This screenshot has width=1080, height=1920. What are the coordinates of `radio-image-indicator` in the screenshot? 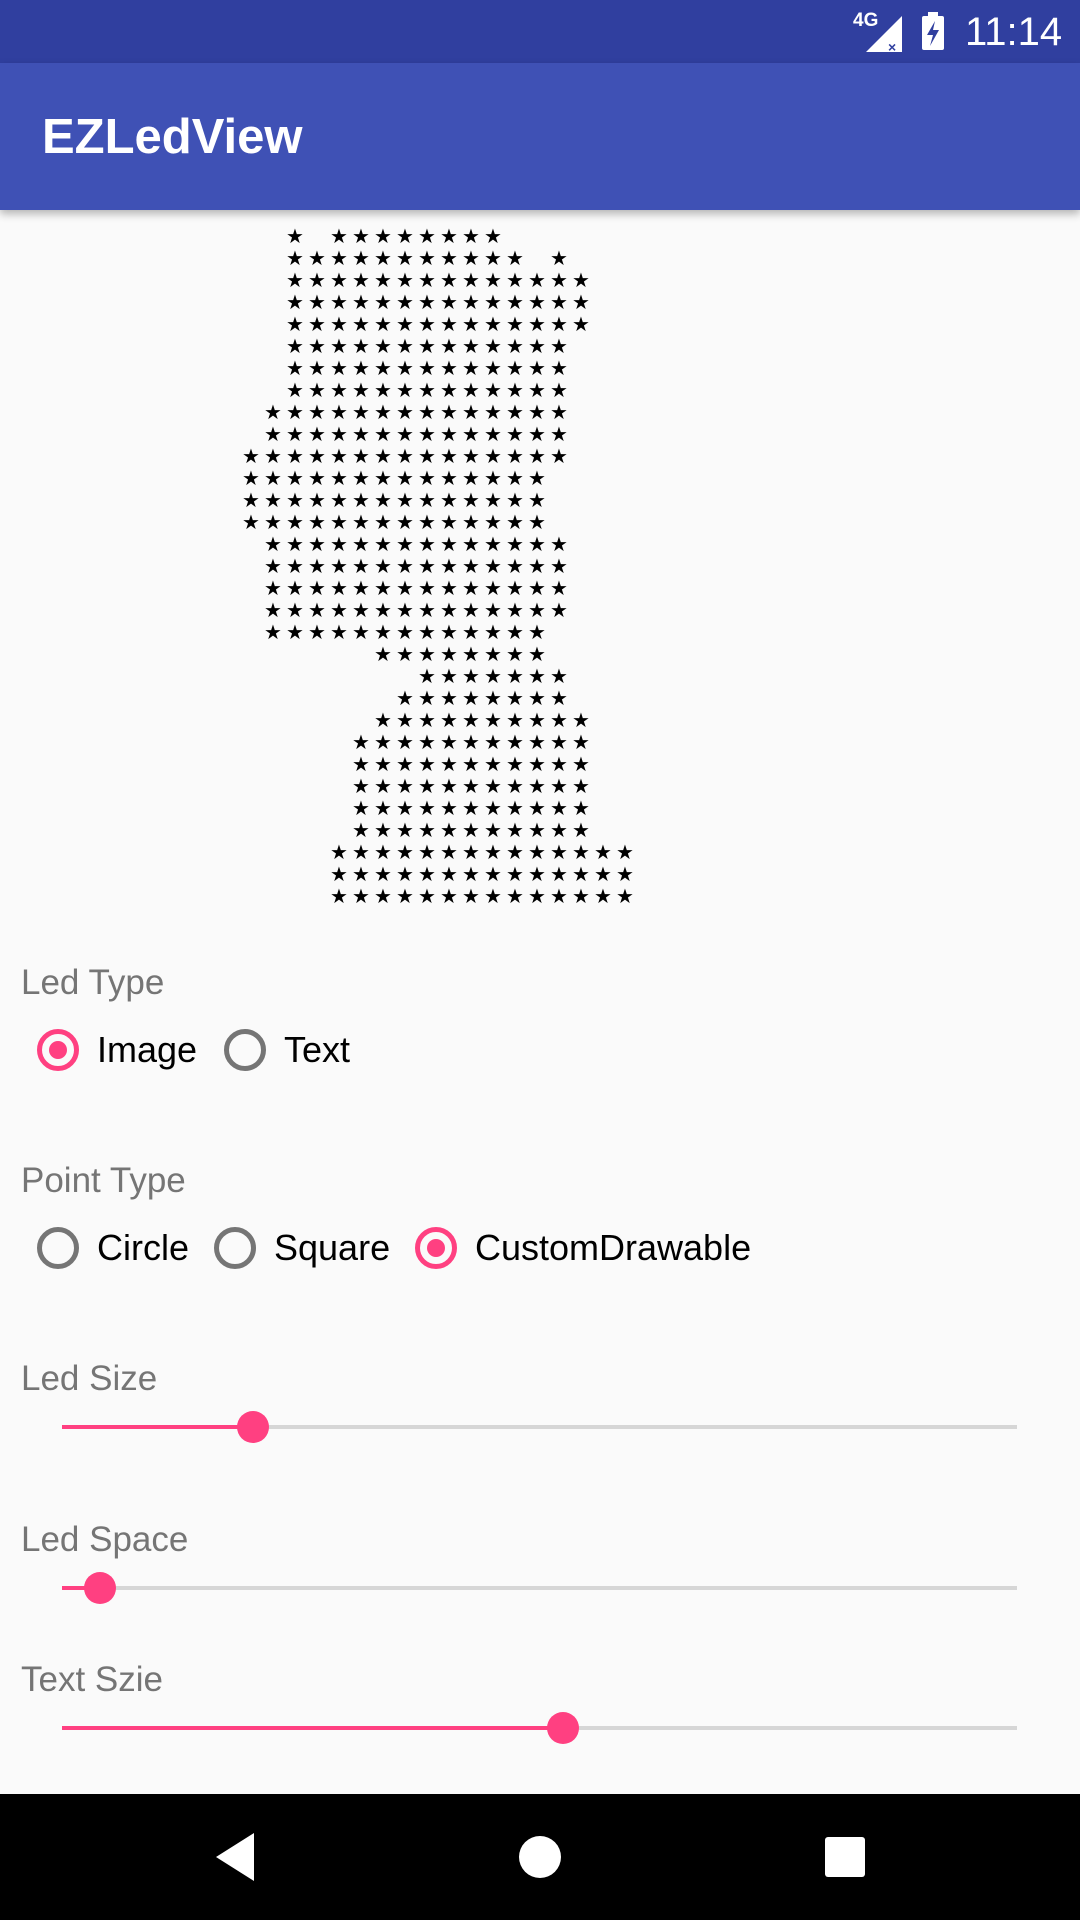 It's located at (58, 1050).